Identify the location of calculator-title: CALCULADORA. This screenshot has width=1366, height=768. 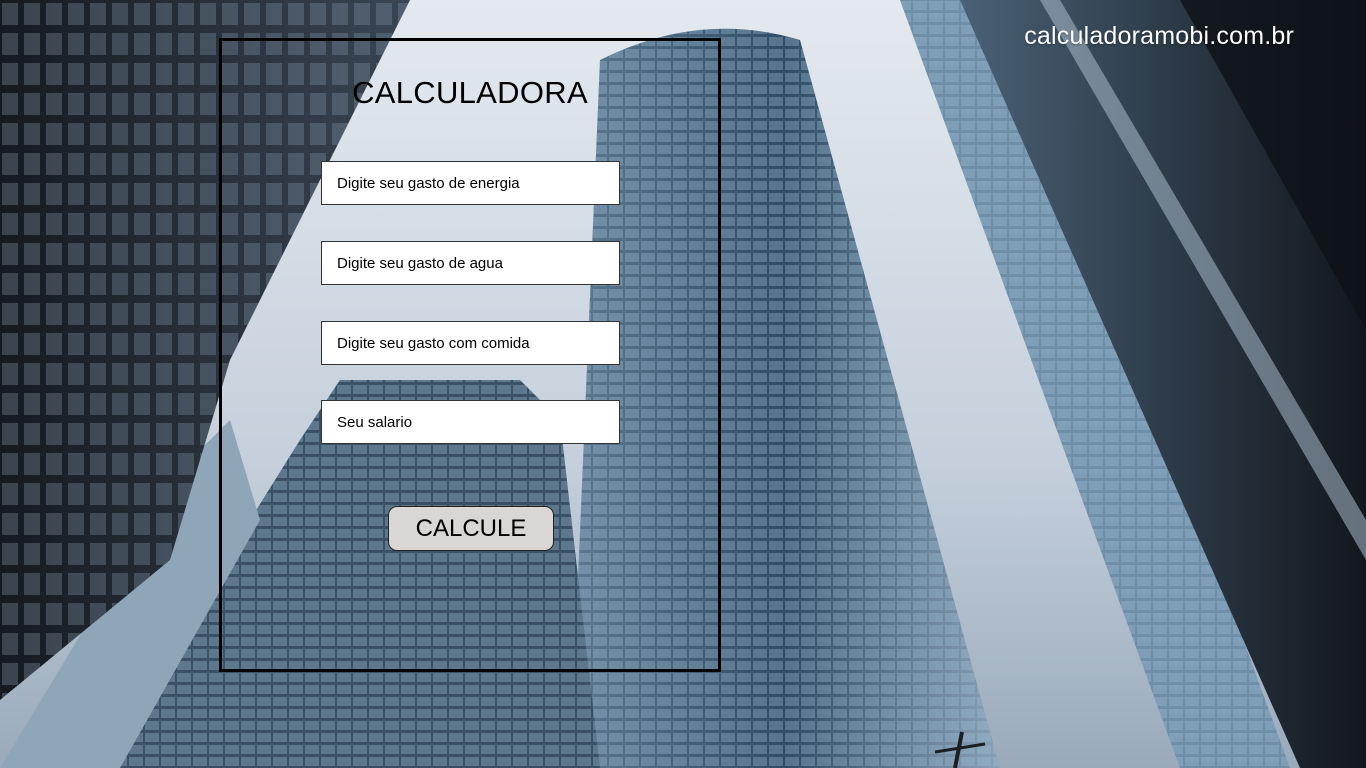
(470, 92).